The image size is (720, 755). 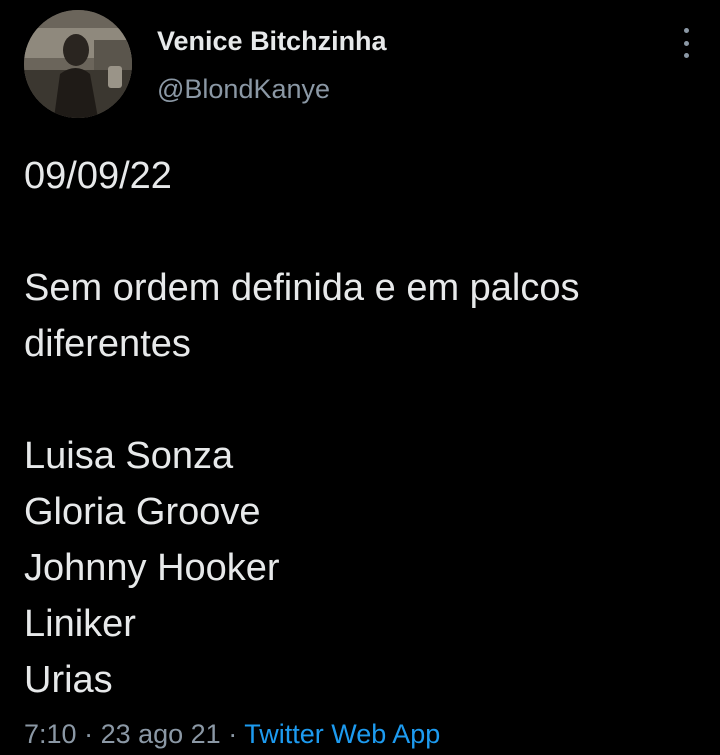 I want to click on avatar, so click(x=78, y=64).